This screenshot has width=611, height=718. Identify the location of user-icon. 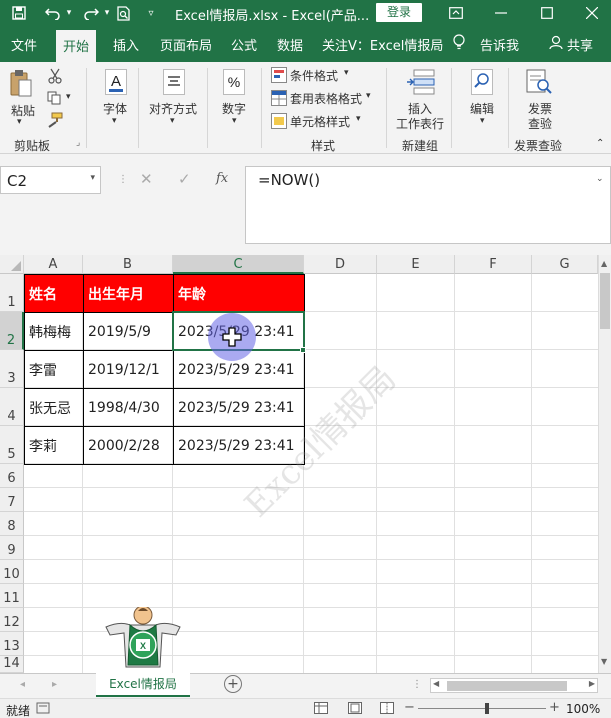
(556, 44).